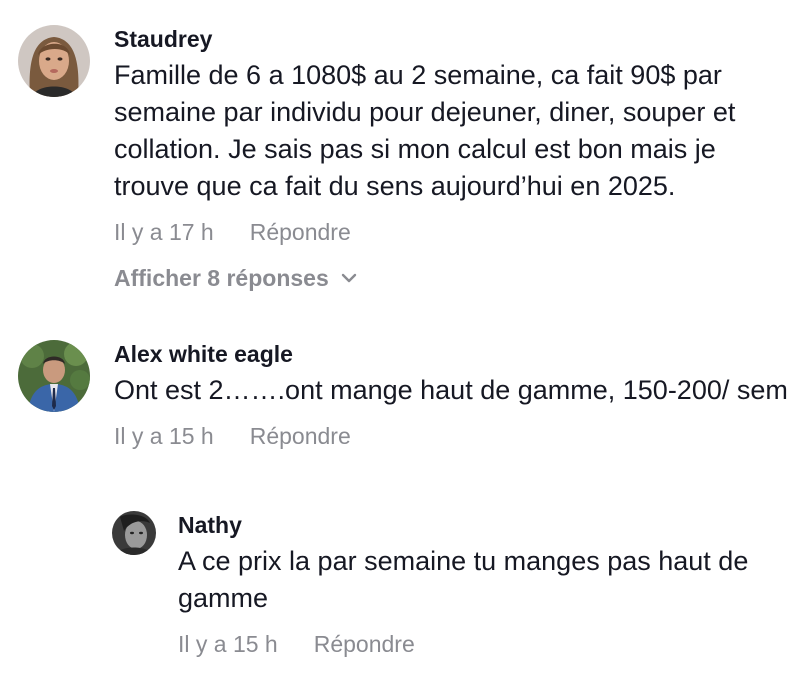  Describe the element at coordinates (164, 232) in the screenshot. I see `comment-timestamp: Il y a 17 h` at that location.